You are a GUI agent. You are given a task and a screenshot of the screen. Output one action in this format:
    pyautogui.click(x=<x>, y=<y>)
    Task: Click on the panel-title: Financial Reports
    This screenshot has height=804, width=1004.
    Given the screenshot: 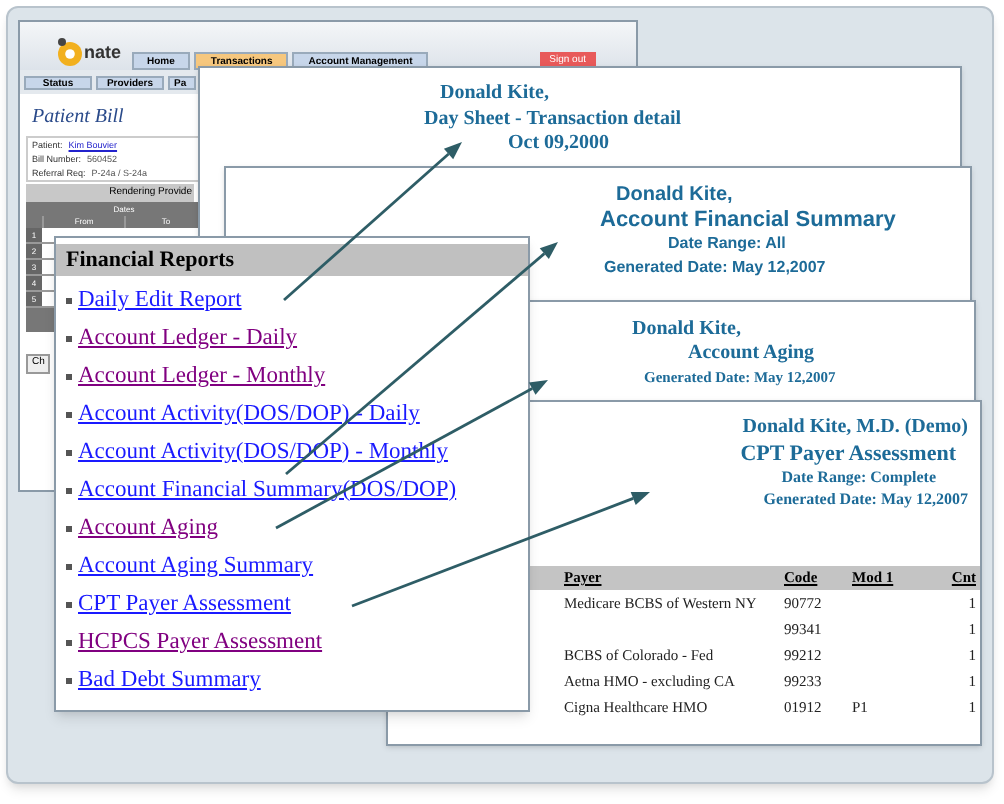 What is the action you would take?
    pyautogui.click(x=292, y=260)
    